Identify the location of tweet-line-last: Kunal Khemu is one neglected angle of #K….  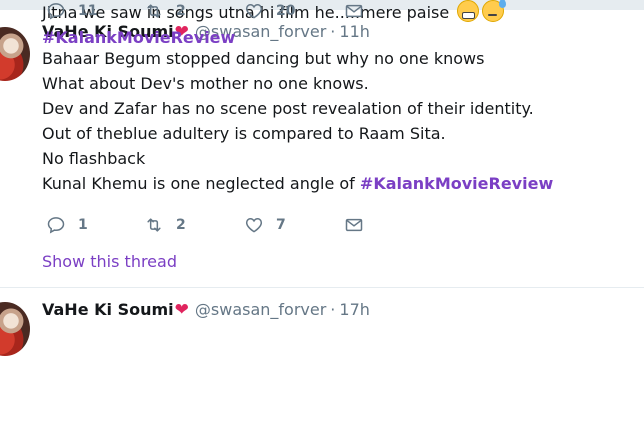
(297, 183).